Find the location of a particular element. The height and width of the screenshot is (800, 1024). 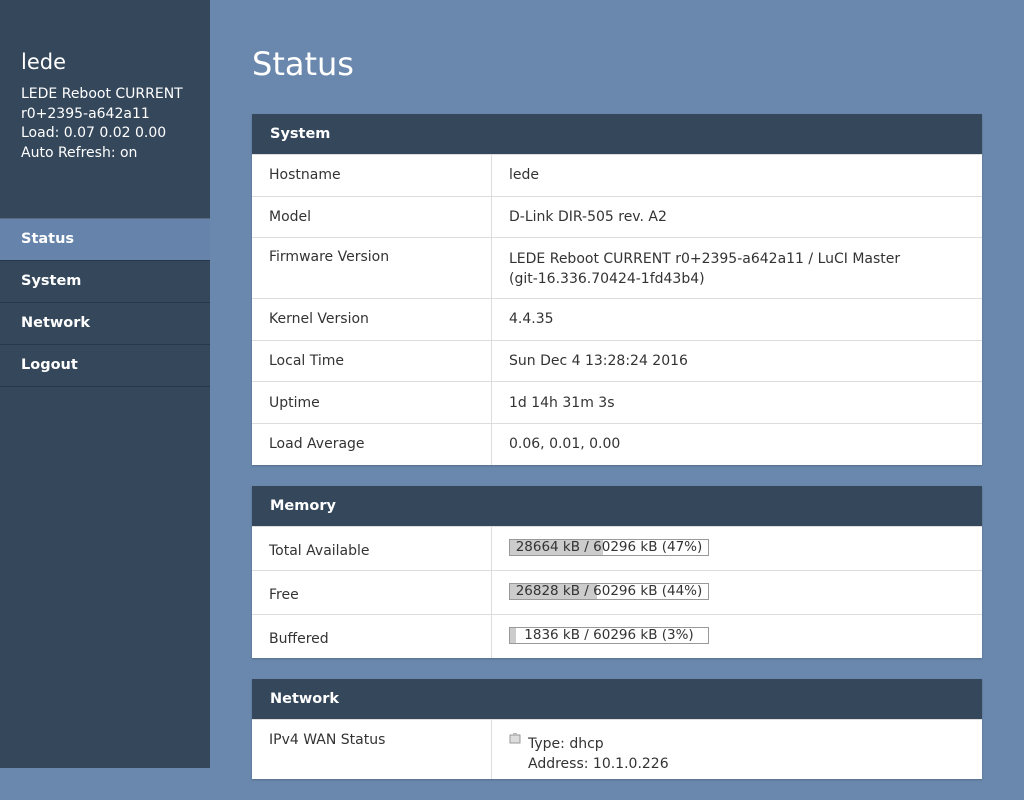

load-info: Load: 0.07 0.02 0.00 is located at coordinates (94, 133).